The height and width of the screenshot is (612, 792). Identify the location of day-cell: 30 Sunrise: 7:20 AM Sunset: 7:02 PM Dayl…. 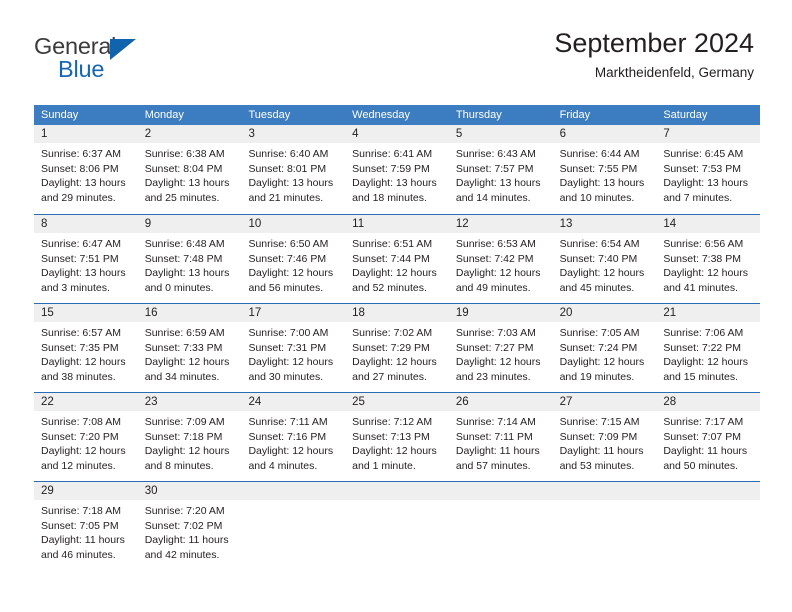
(189, 526).